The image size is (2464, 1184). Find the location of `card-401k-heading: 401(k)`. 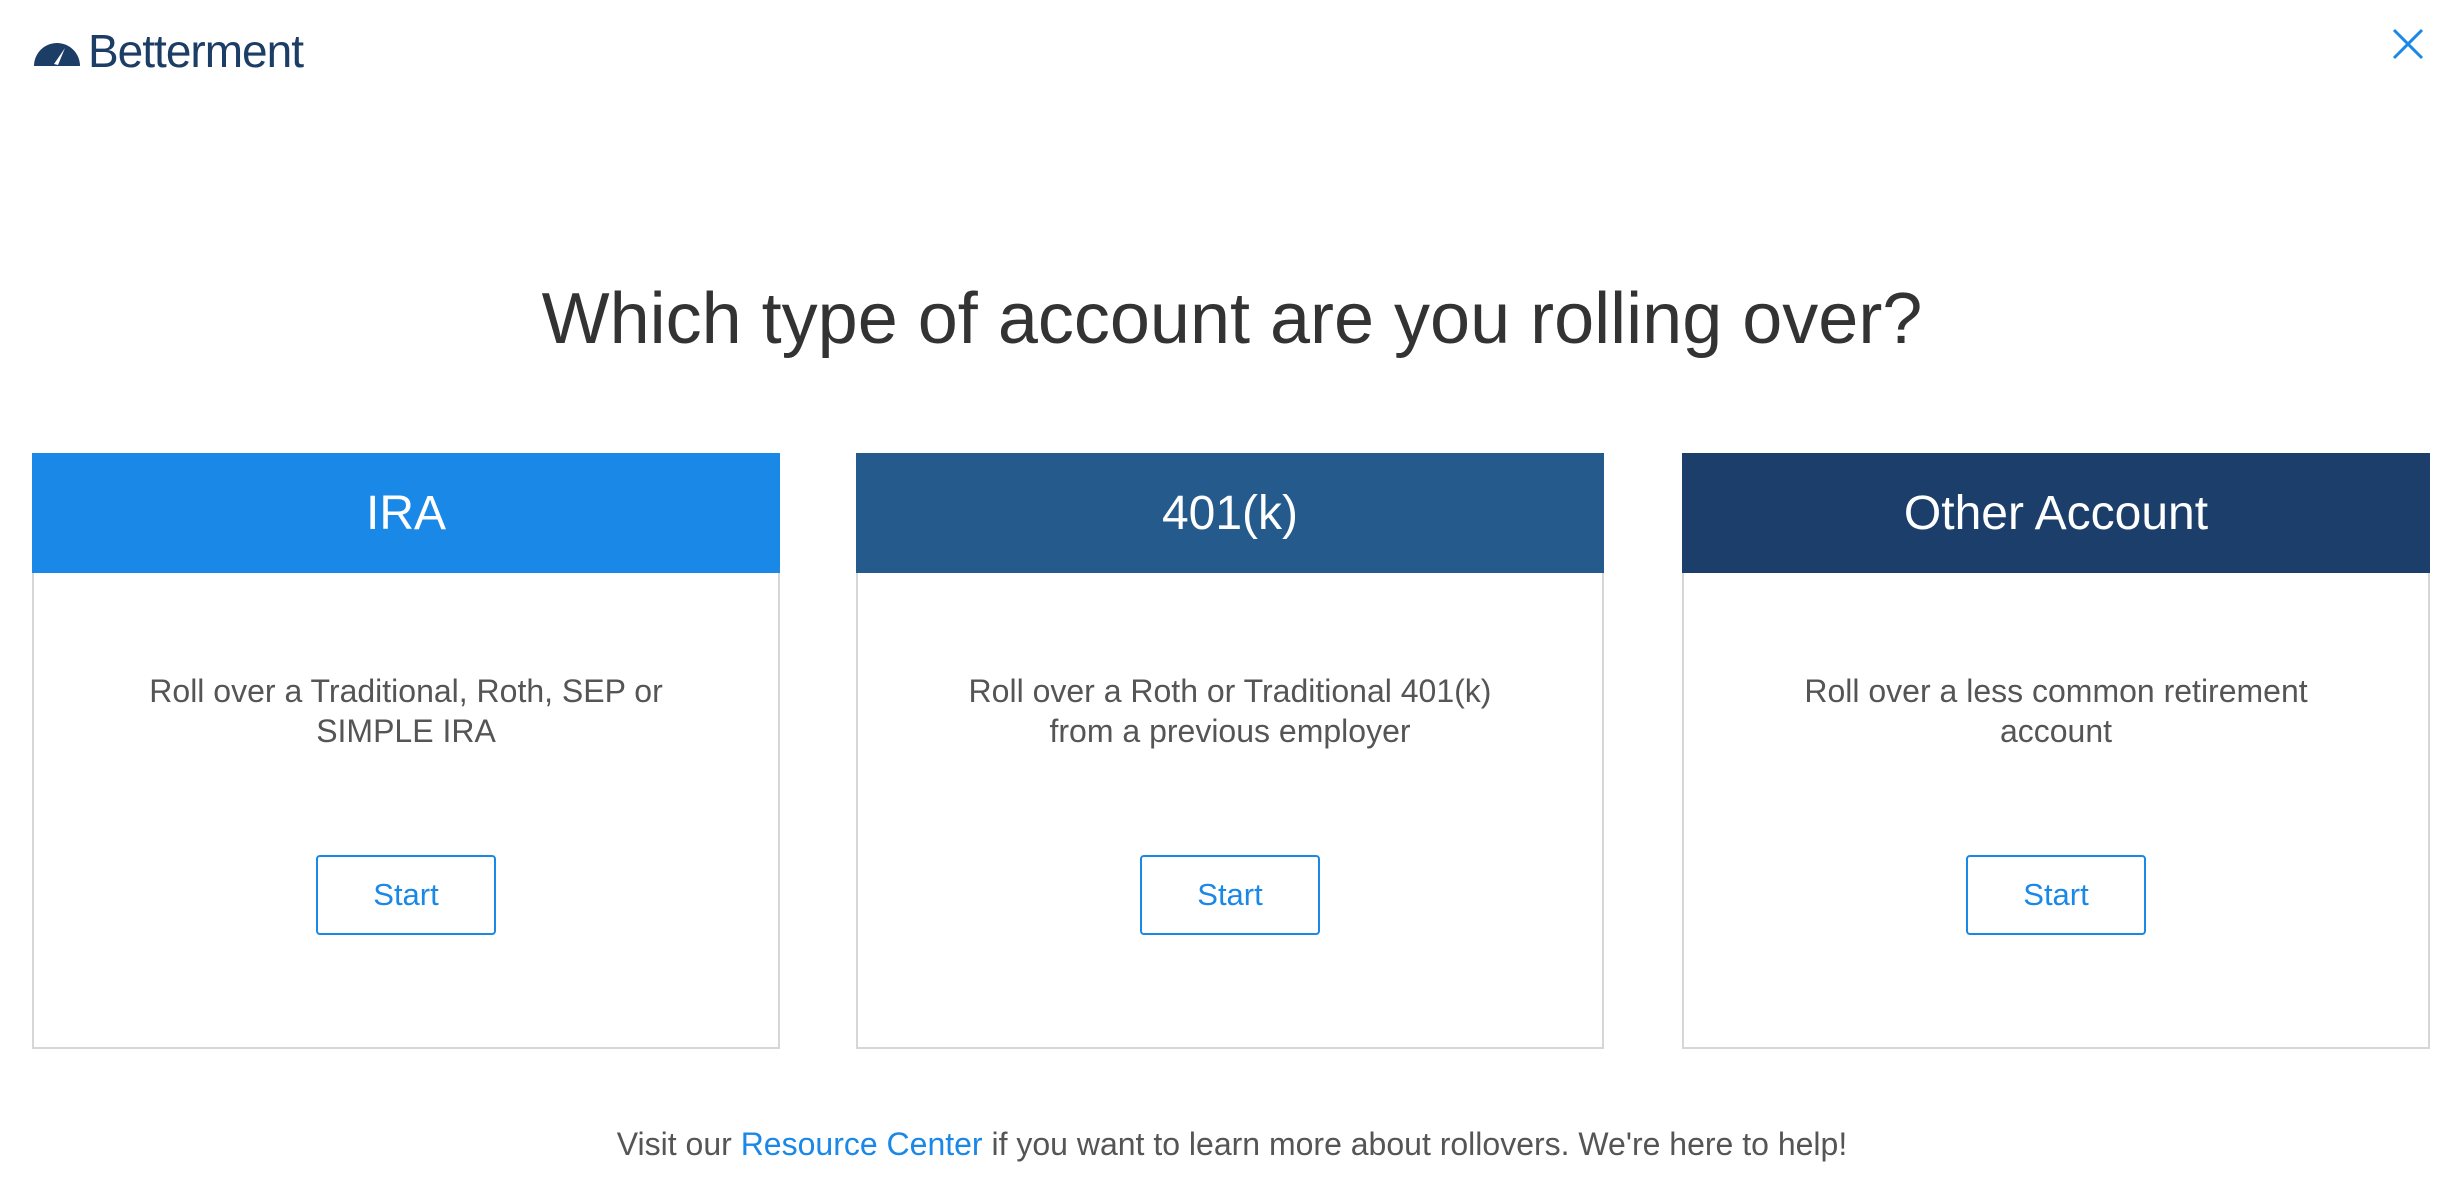

card-401k-heading: 401(k) is located at coordinates (1230, 513).